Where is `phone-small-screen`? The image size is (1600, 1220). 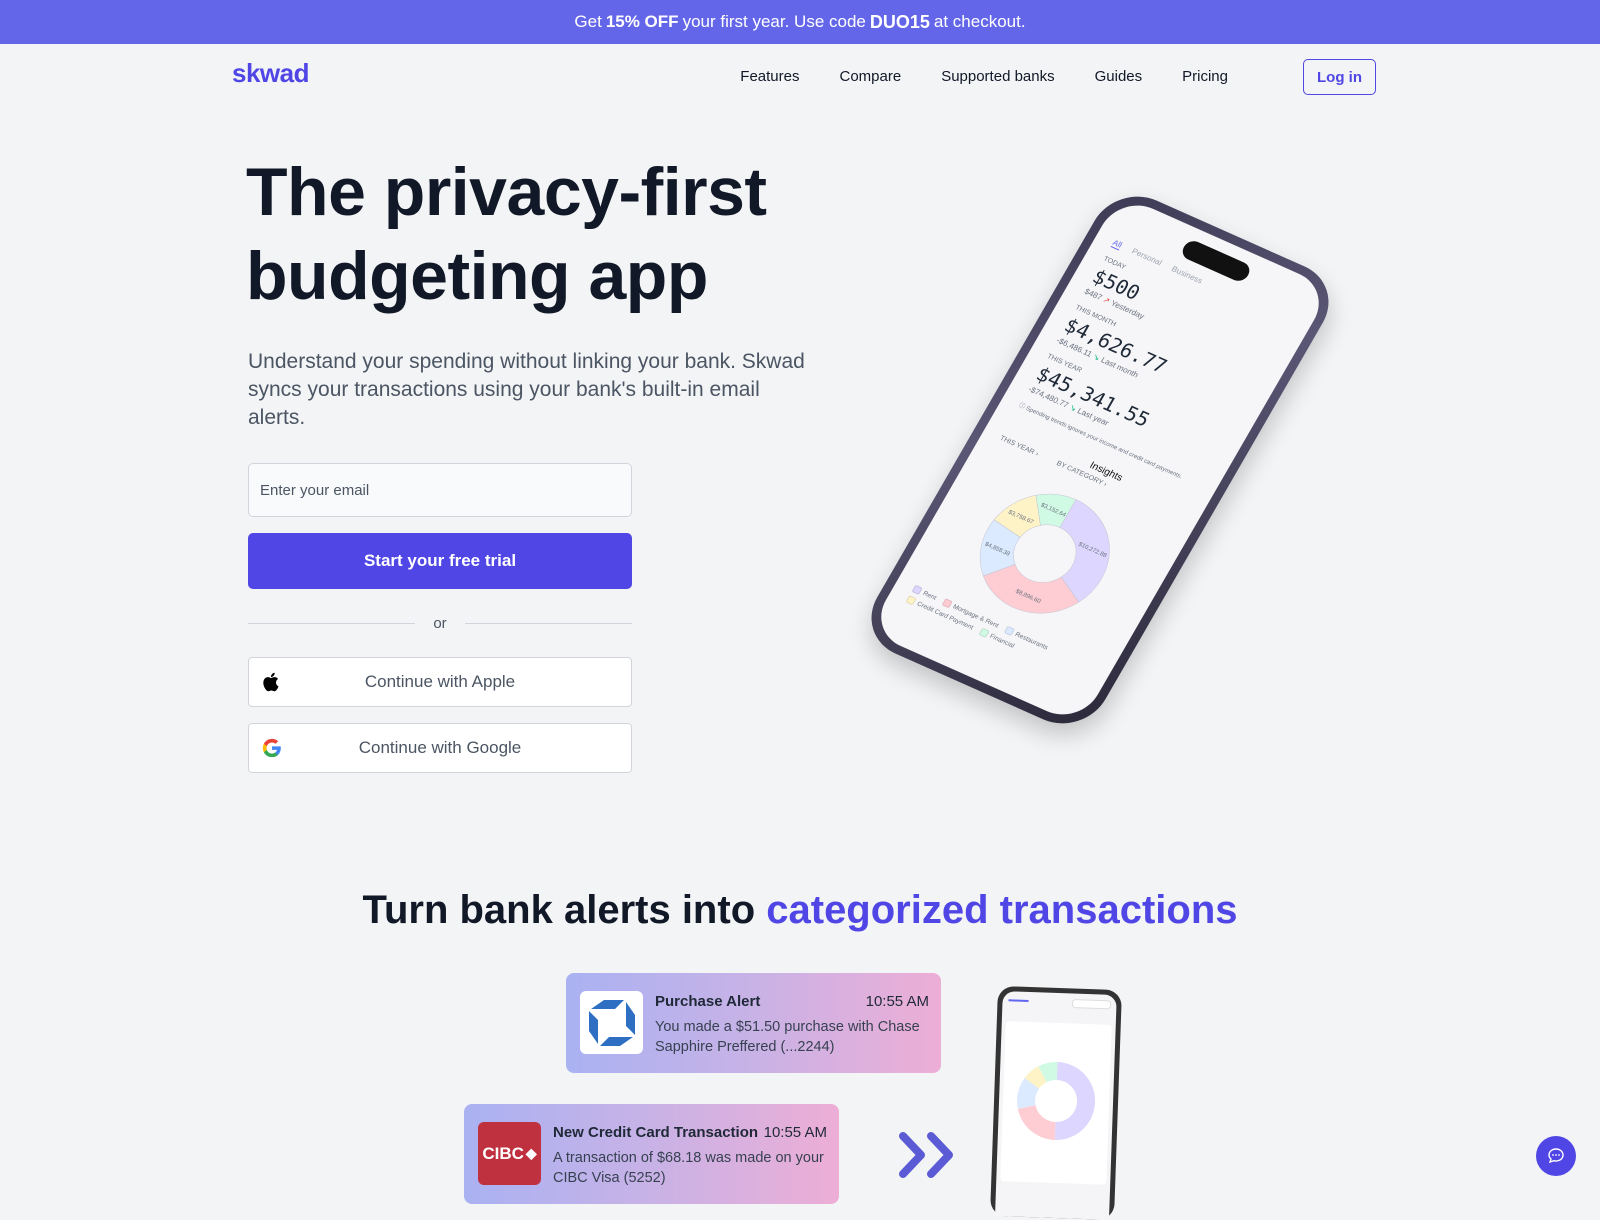 phone-small-screen is located at coordinates (1056, 1105).